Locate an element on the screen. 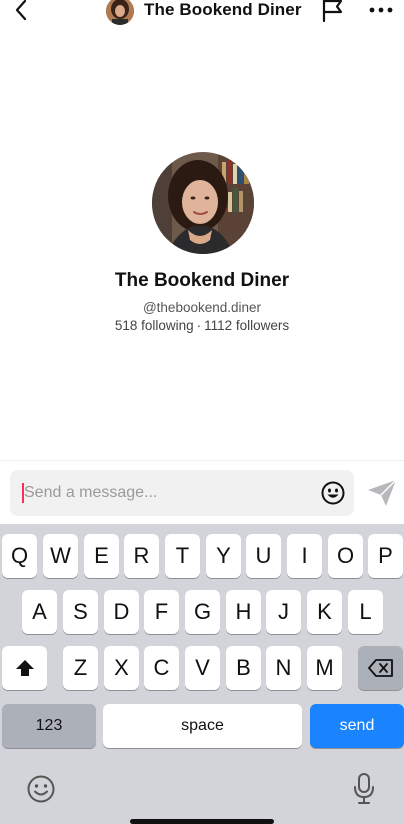 The height and width of the screenshot is (824, 404). profile-handle: @thebookend.diner is located at coordinates (202, 307).